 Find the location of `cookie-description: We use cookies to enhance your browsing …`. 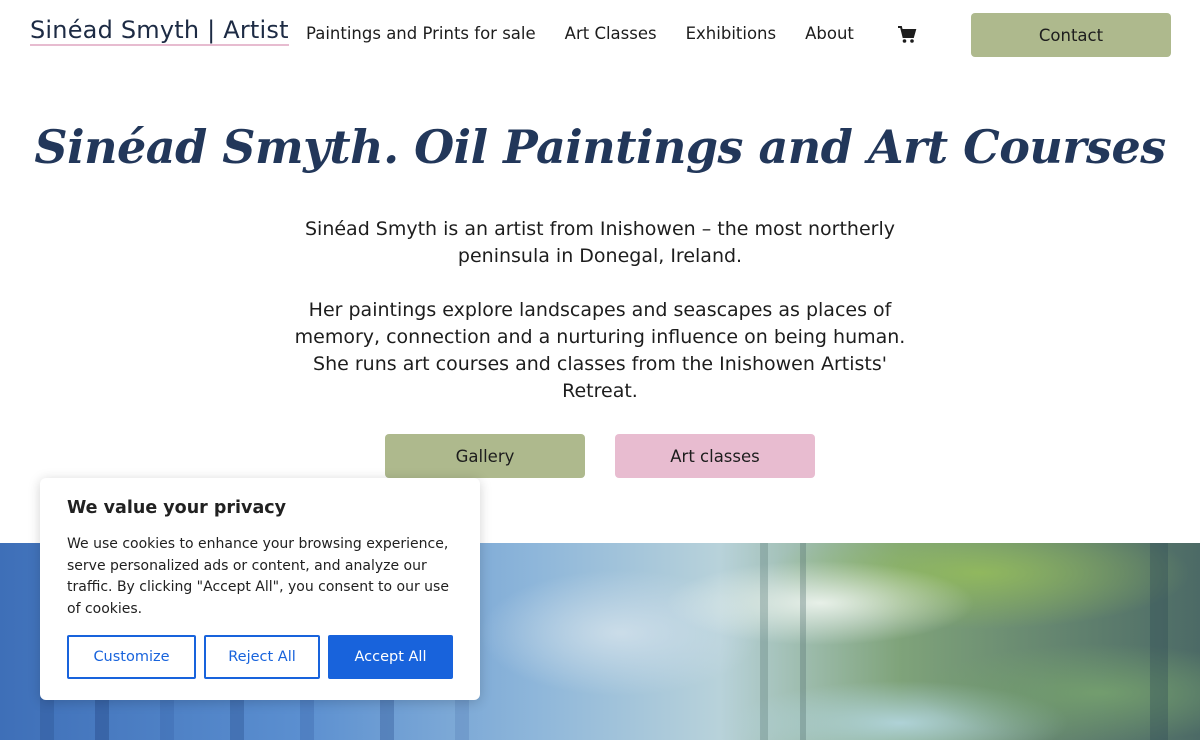

cookie-description: We use cookies to enhance your browsing … is located at coordinates (258, 576).